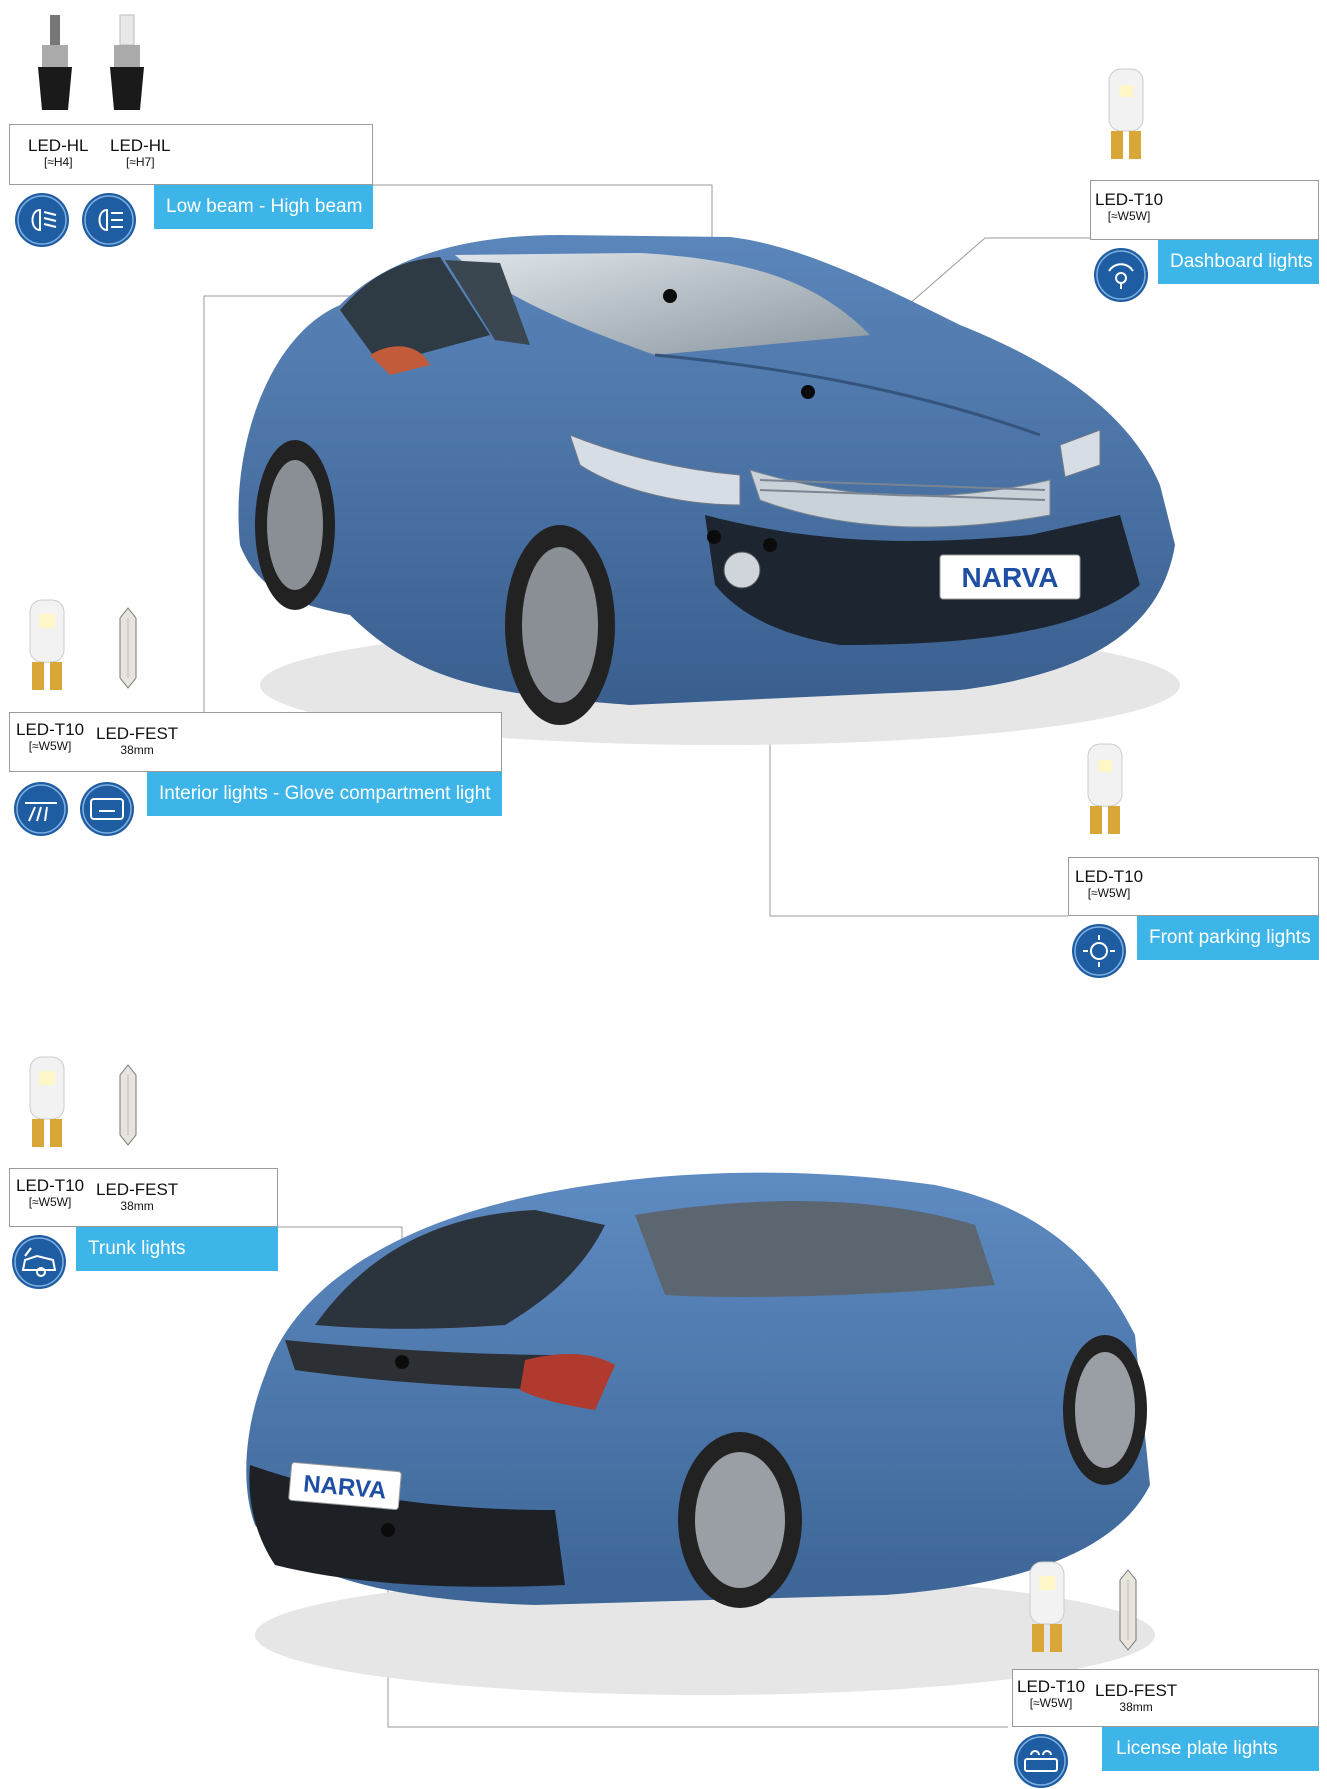  I want to click on trunk-product-box: LED-T10 [≈W5W] LED-FEST 38mm, so click(143, 1197).